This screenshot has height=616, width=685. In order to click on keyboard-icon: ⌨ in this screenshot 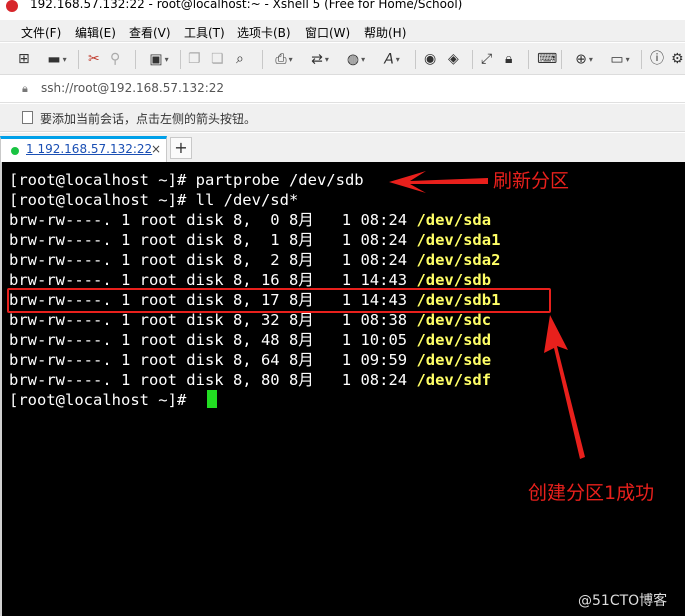, I will do `click(547, 59)`.